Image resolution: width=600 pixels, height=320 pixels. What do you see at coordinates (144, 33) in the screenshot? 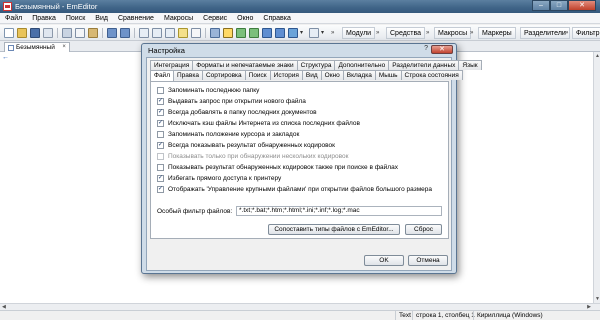
I see `find-icon` at bounding box center [144, 33].